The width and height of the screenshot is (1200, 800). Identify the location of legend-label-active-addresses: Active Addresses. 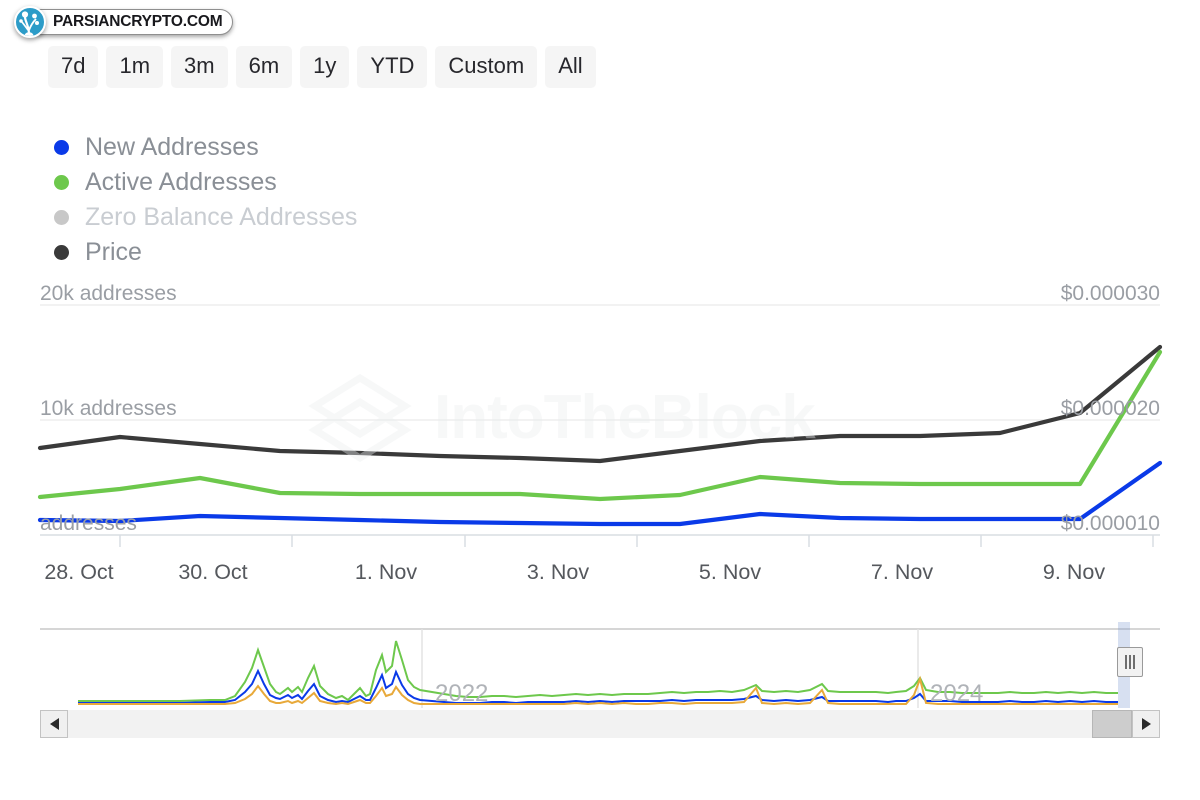
(181, 182).